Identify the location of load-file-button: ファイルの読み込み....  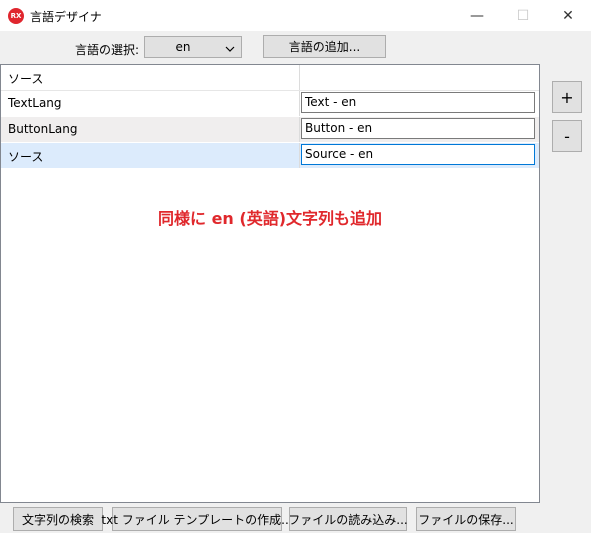
(348, 519).